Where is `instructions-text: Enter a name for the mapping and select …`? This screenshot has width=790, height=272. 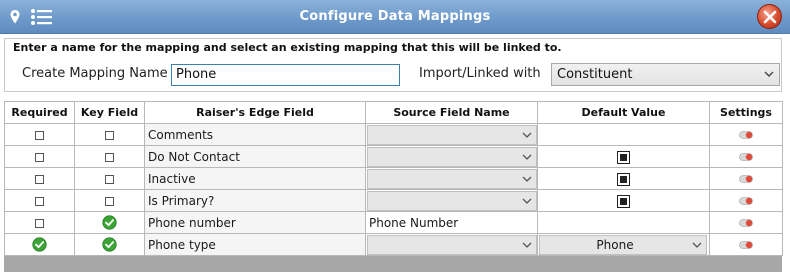
instructions-text: Enter a name for the mapping and select … is located at coordinates (287, 47).